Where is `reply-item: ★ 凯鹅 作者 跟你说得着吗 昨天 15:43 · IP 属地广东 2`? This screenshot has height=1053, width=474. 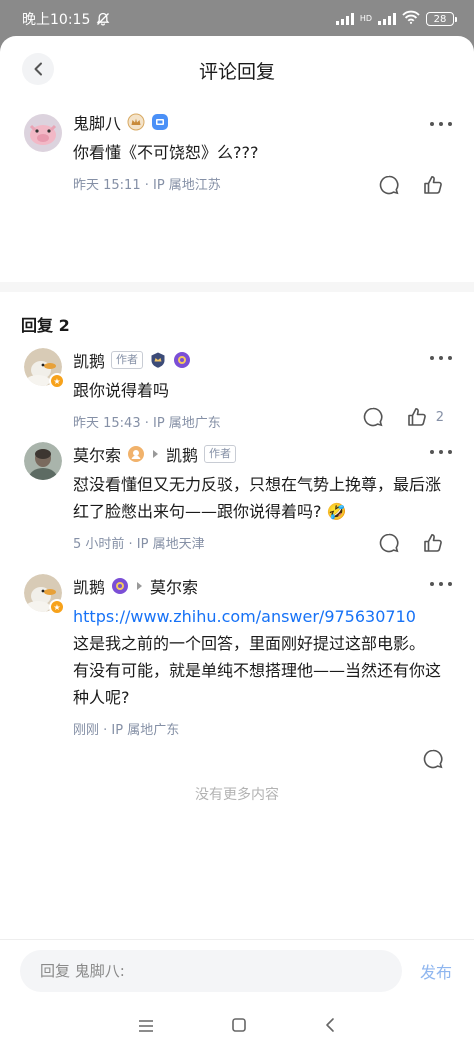 reply-item: ★ 凯鹅 作者 跟你说得着吗 昨天 15:43 · IP 属地广东 2 is located at coordinates (237, 394).